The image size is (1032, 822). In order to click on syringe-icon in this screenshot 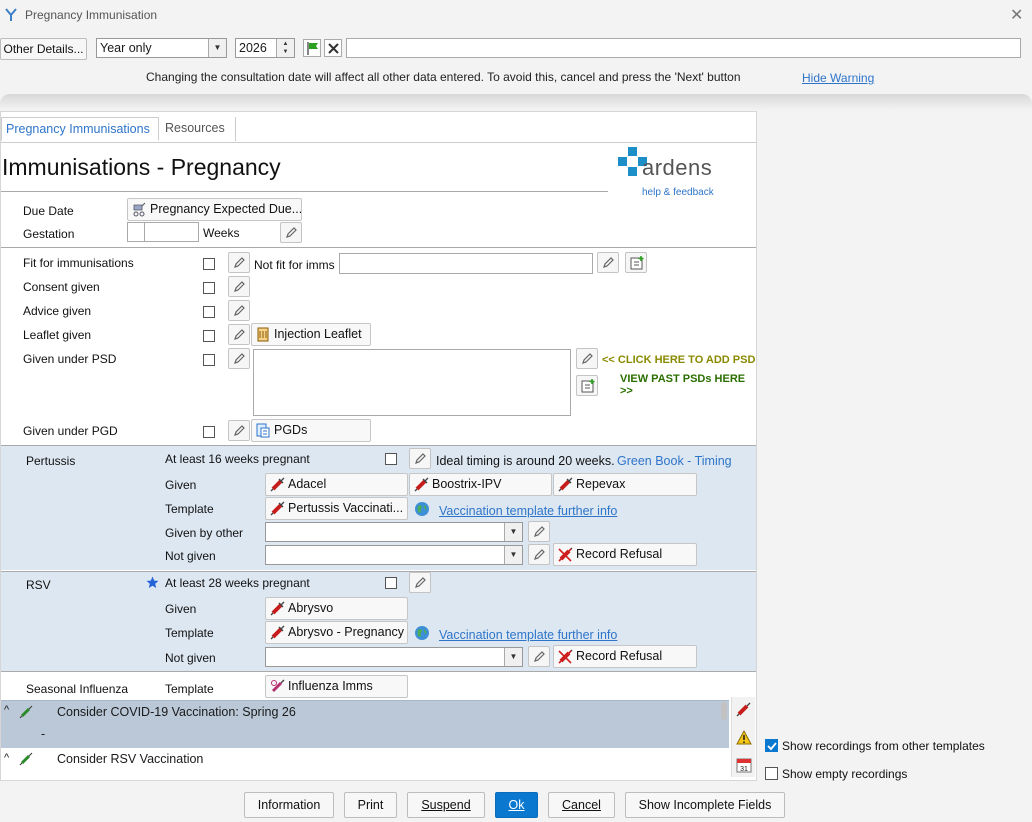, I will do `click(744, 709)`.